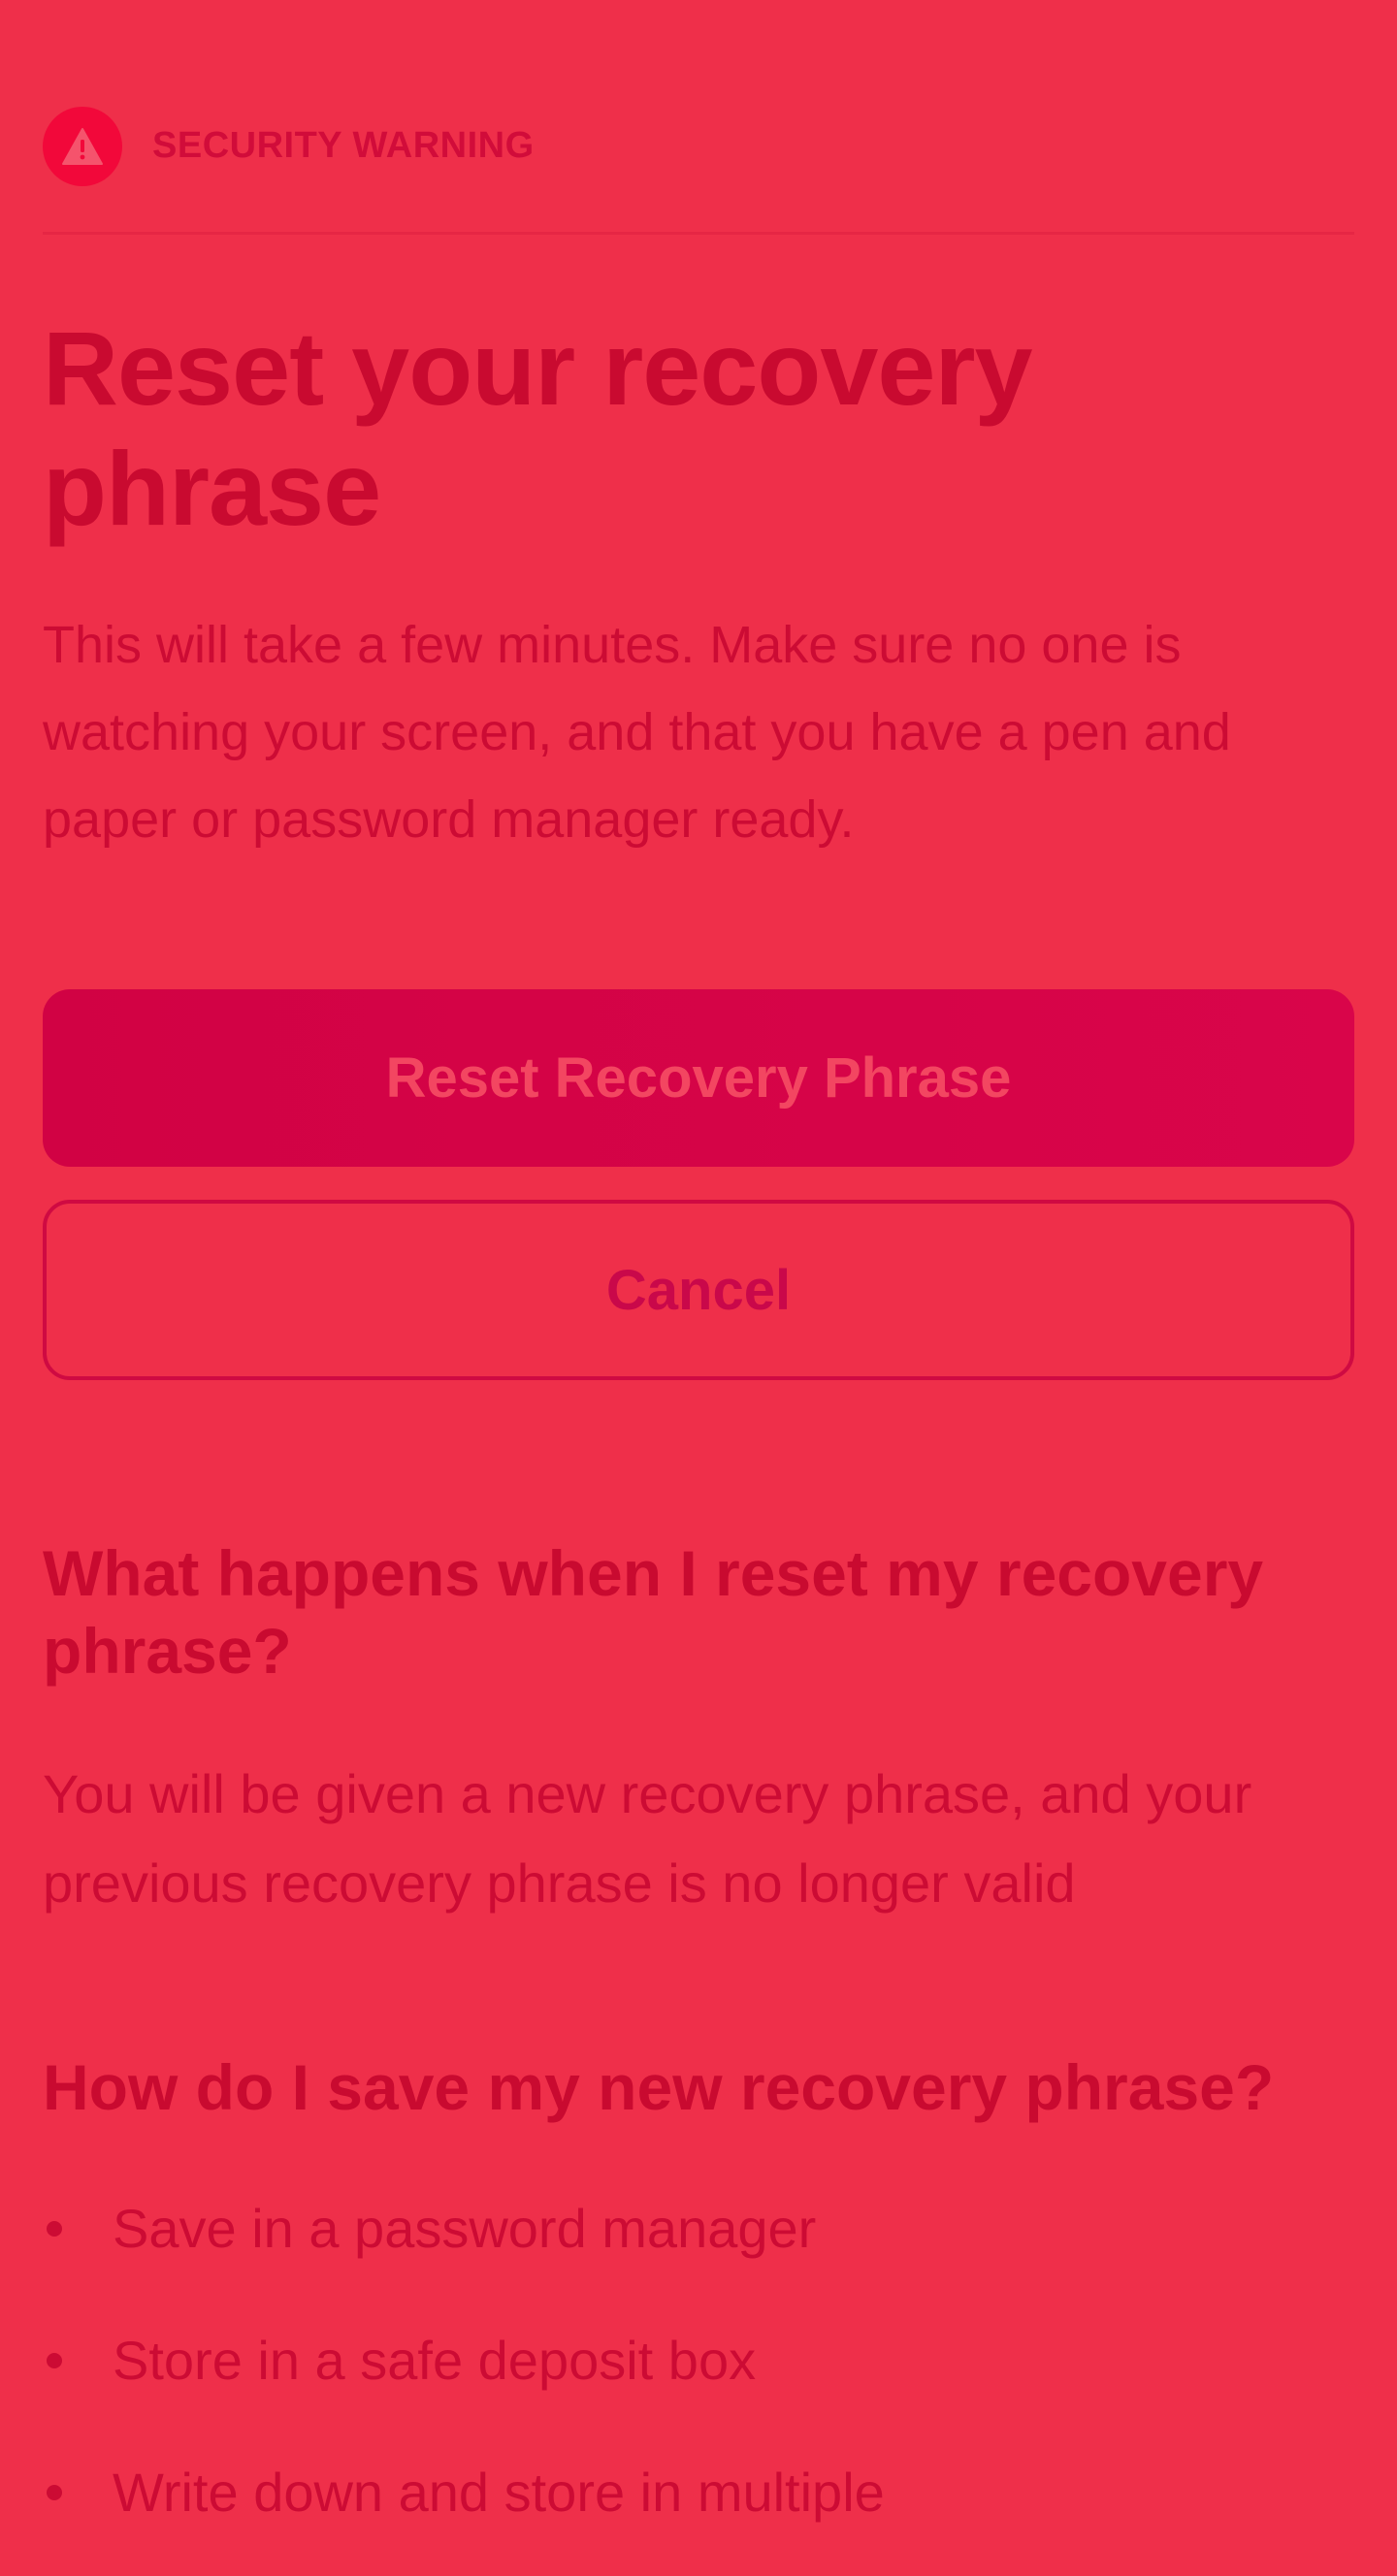  I want to click on cancel-button: Cancel, so click(698, 1290).